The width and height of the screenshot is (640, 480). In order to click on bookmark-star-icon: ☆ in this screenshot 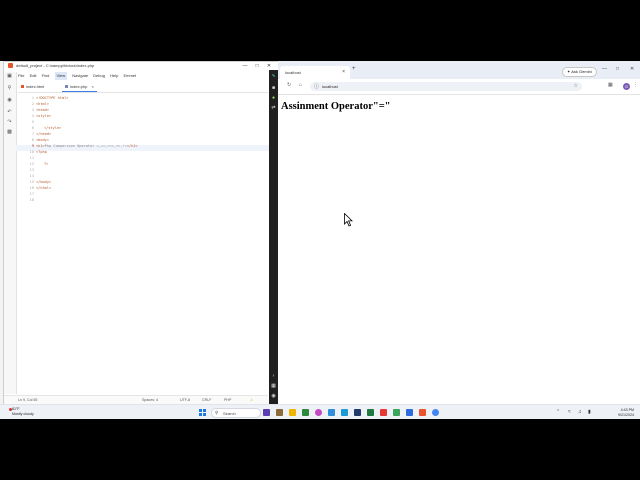, I will do `click(576, 86)`.